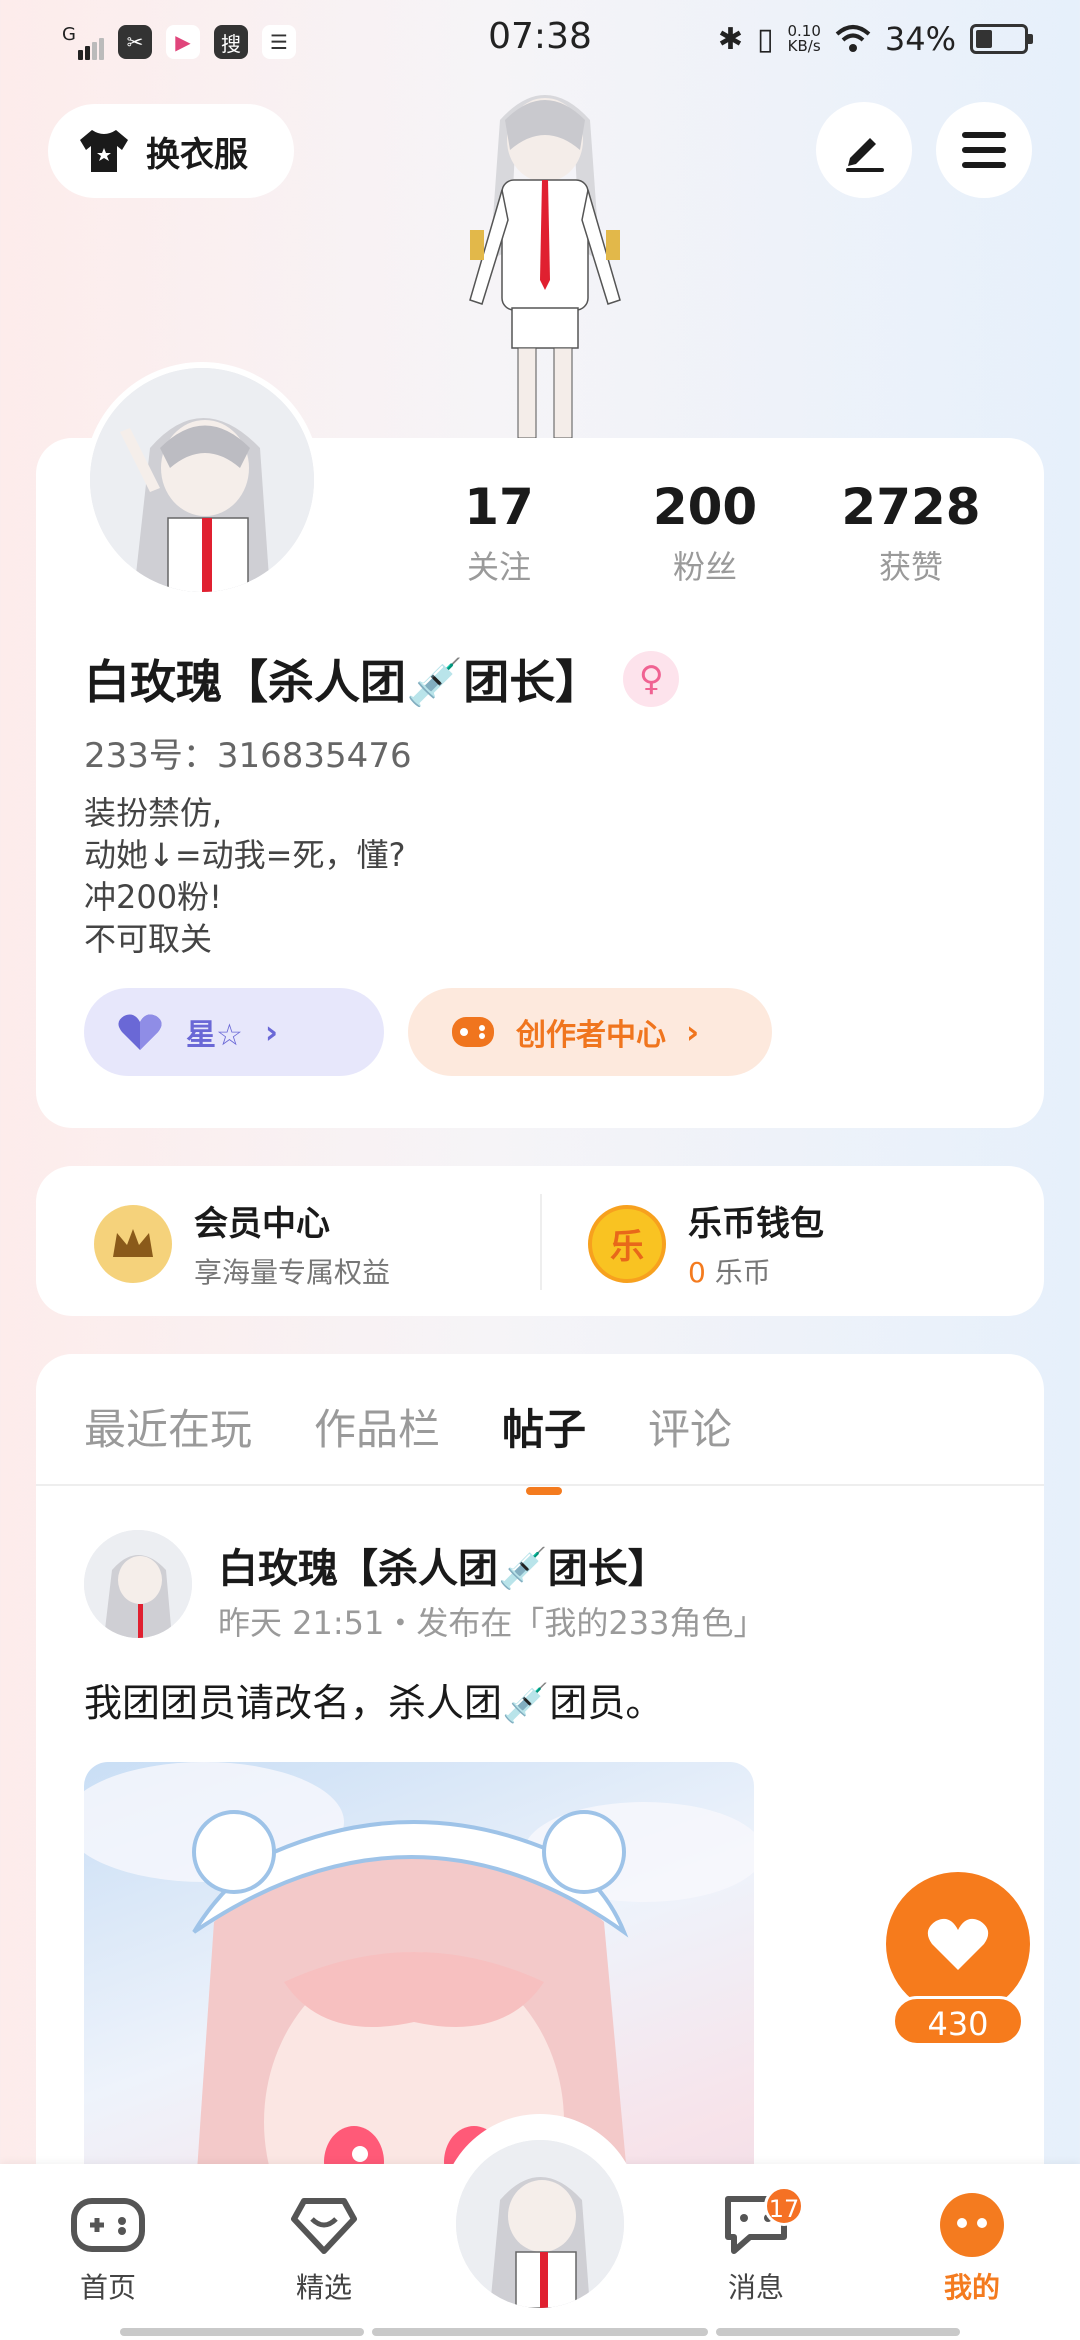  I want to click on profile-name-row: 白玫瑰【杀人团💉团长】 ♀, so click(382, 679).